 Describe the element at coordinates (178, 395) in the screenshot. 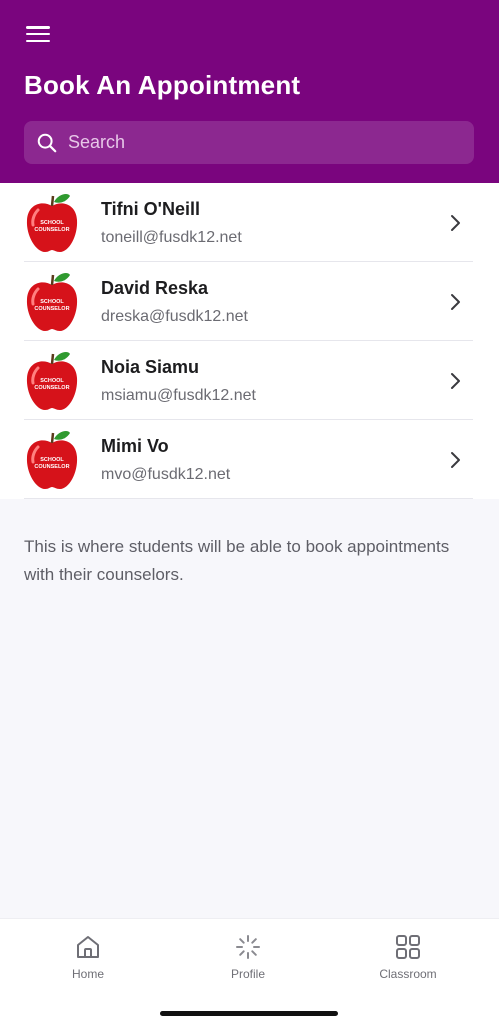

I see `counselor-email: msiamu@fusdk12.net` at that location.